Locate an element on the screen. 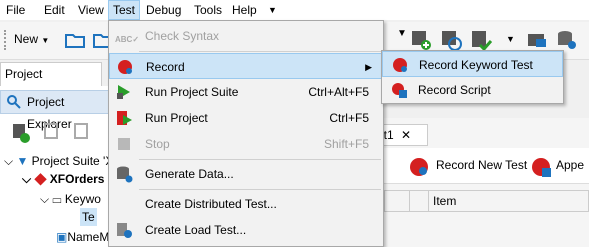  tree-item-suite: ⌵ ▼ Project Suite 'X is located at coordinates (58, 161).